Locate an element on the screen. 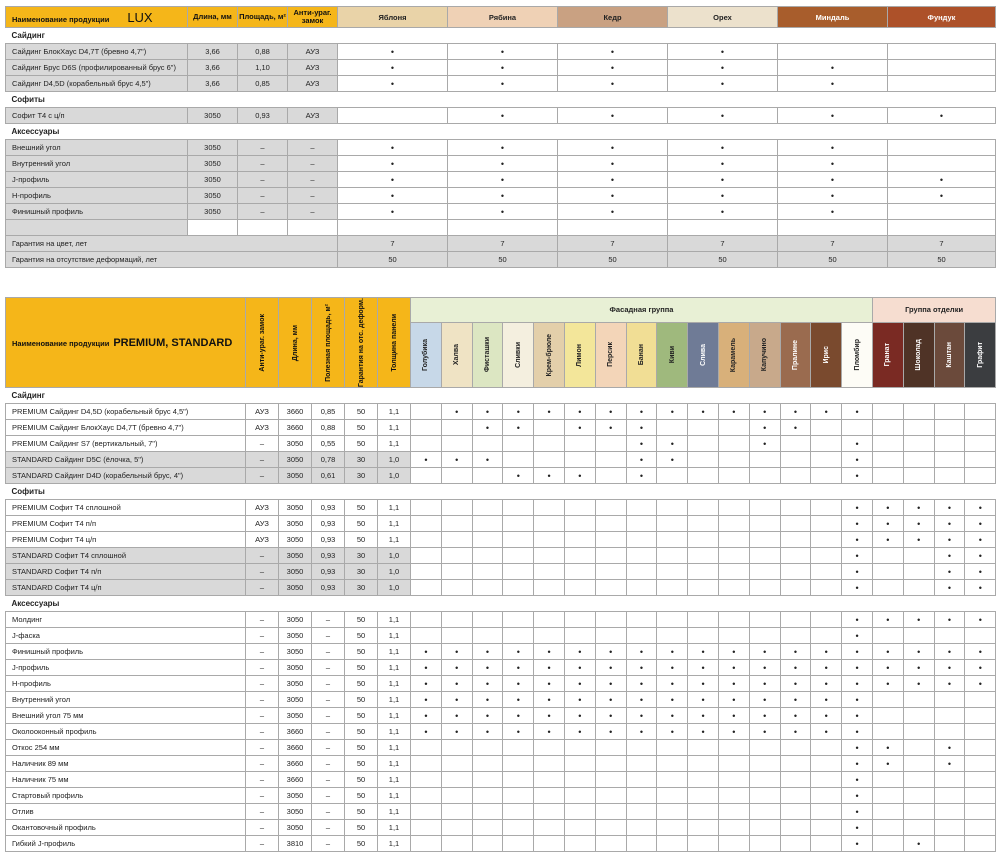 Image resolution: width=1000 pixels, height=860 pixels. finish-group-header: Группа отделки is located at coordinates (934, 310).